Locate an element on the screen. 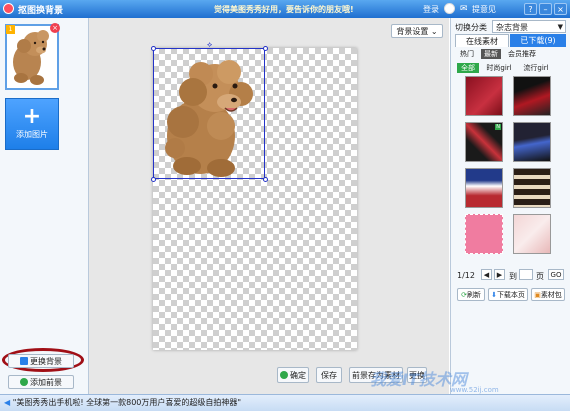 This screenshot has width=570, height=411. material-pack-label: 素材包 is located at coordinates (551, 295).